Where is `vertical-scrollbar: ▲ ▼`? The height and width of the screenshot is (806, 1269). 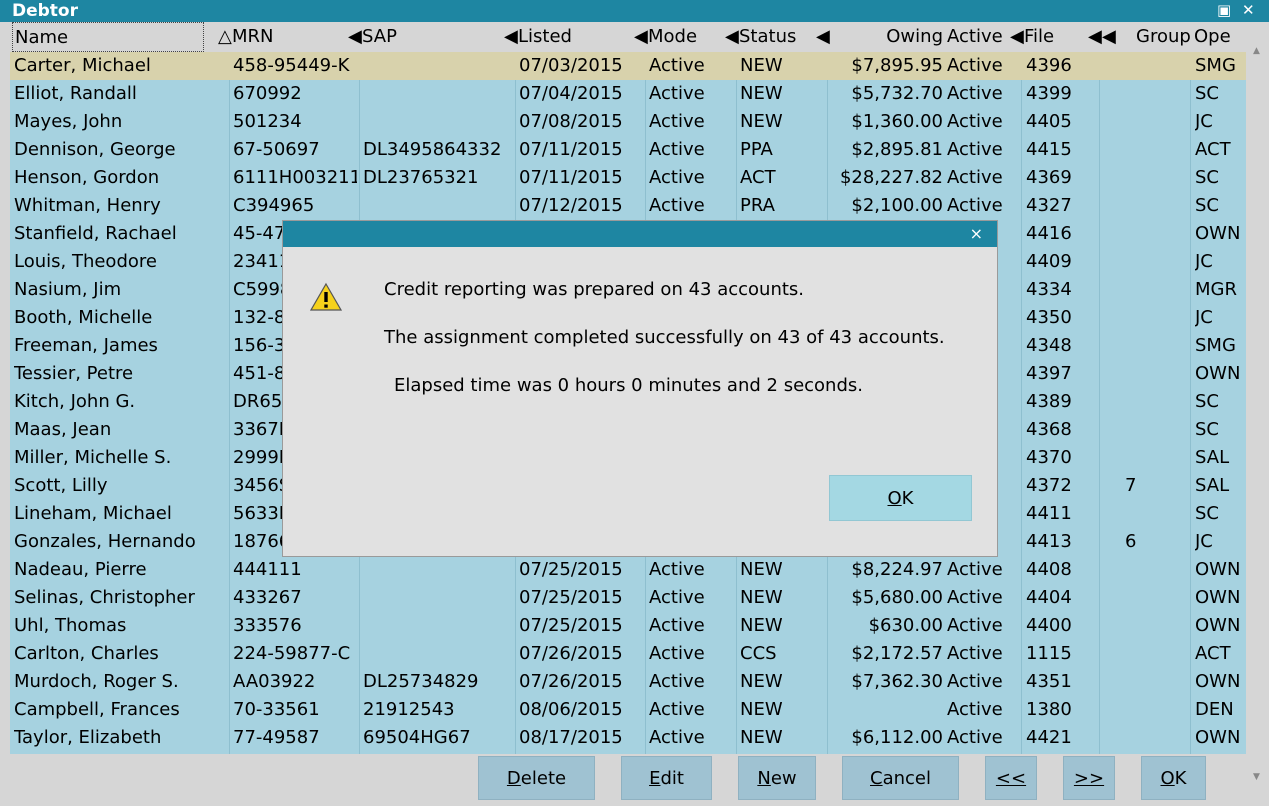 vertical-scrollbar: ▲ ▼ is located at coordinates (1258, 414).